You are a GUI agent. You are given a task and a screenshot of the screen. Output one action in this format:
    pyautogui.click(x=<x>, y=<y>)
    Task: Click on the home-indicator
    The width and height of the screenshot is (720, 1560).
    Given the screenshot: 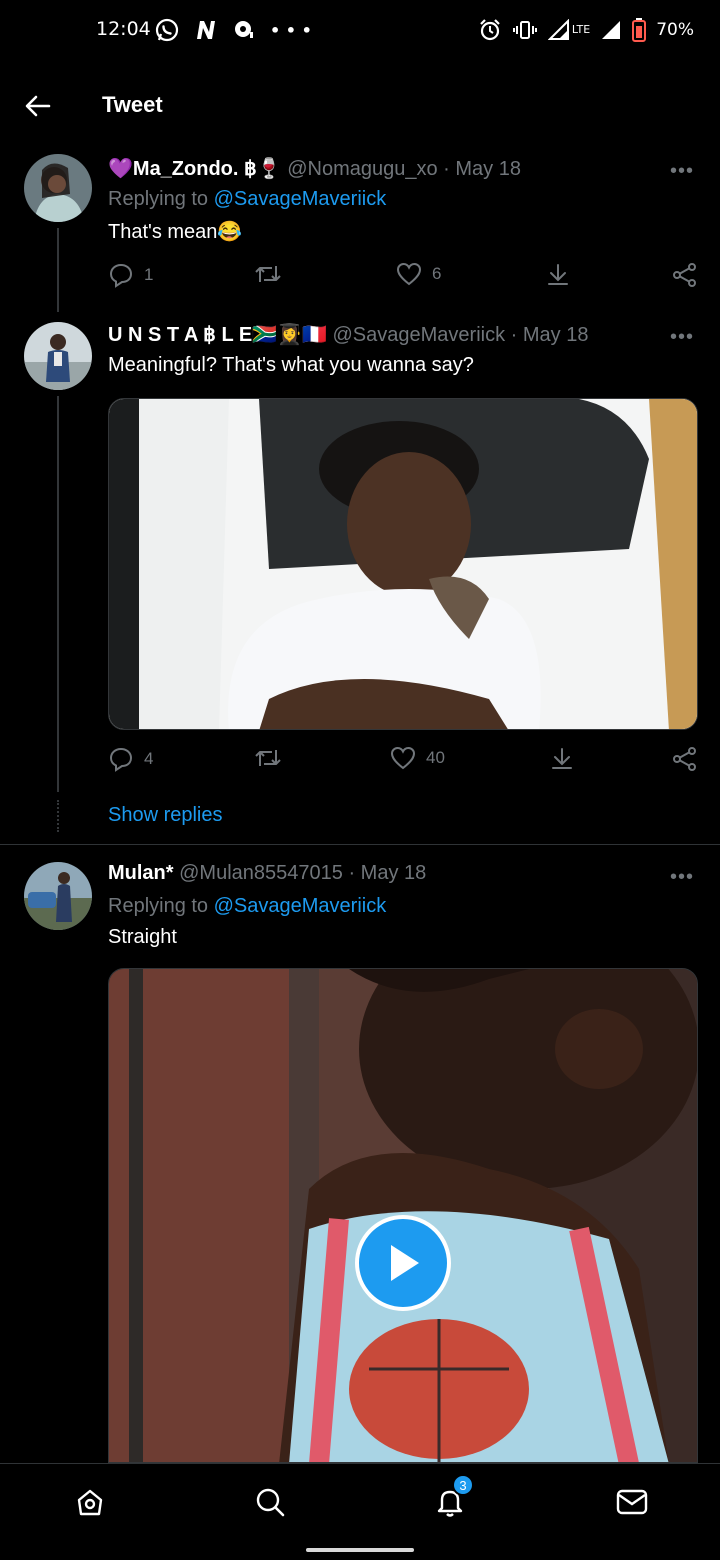 What is the action you would take?
    pyautogui.click(x=360, y=1550)
    